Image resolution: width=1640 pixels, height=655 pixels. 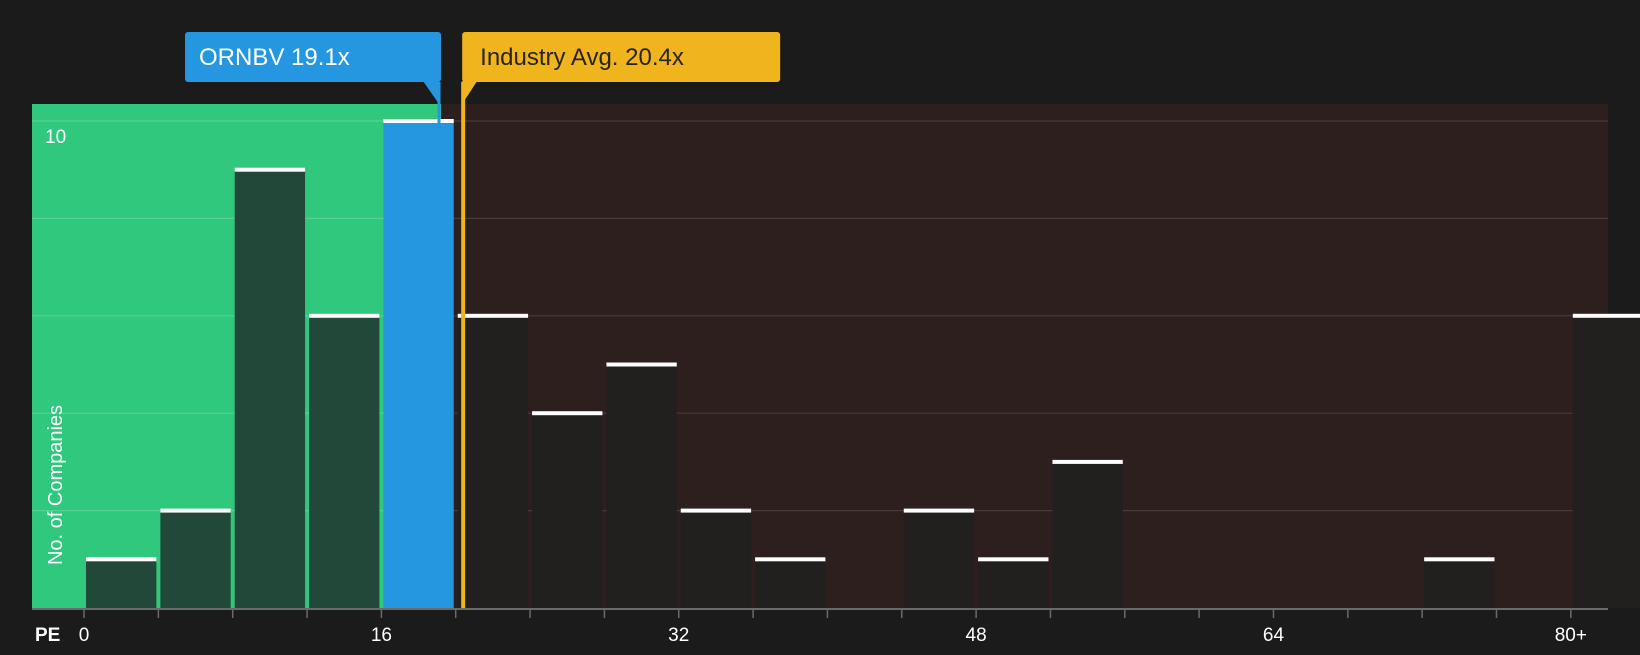 I want to click on x-tick-label: 64, so click(x=1274, y=635).